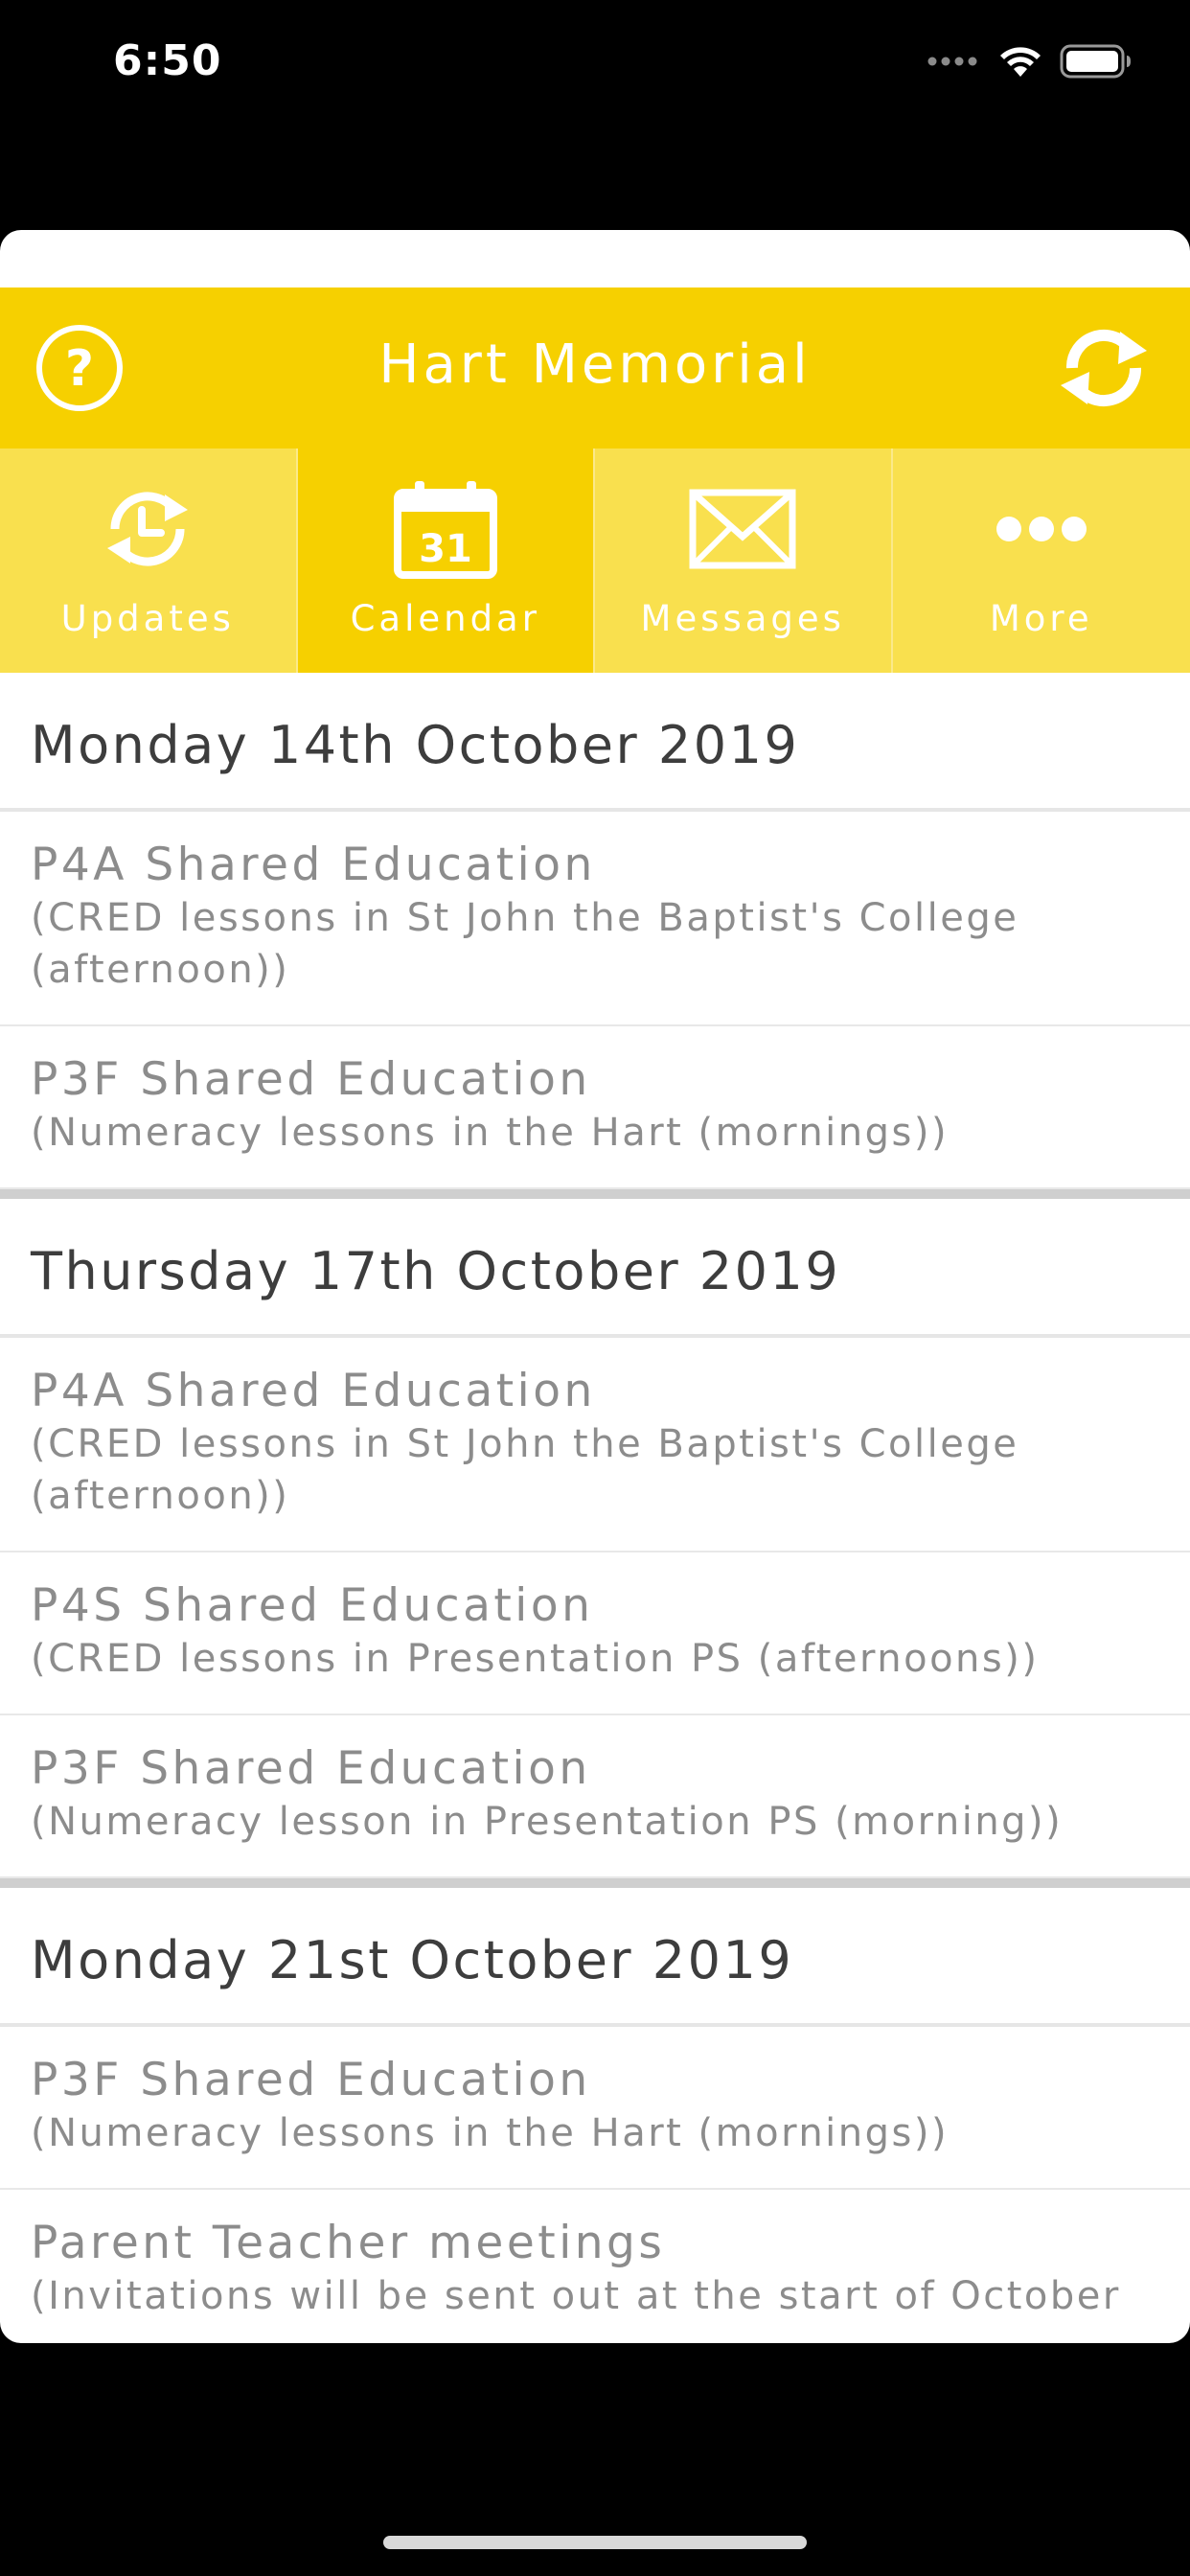 This screenshot has height=2576, width=1190. Describe the element at coordinates (445, 619) in the screenshot. I see `tab-label: Calendar` at that location.